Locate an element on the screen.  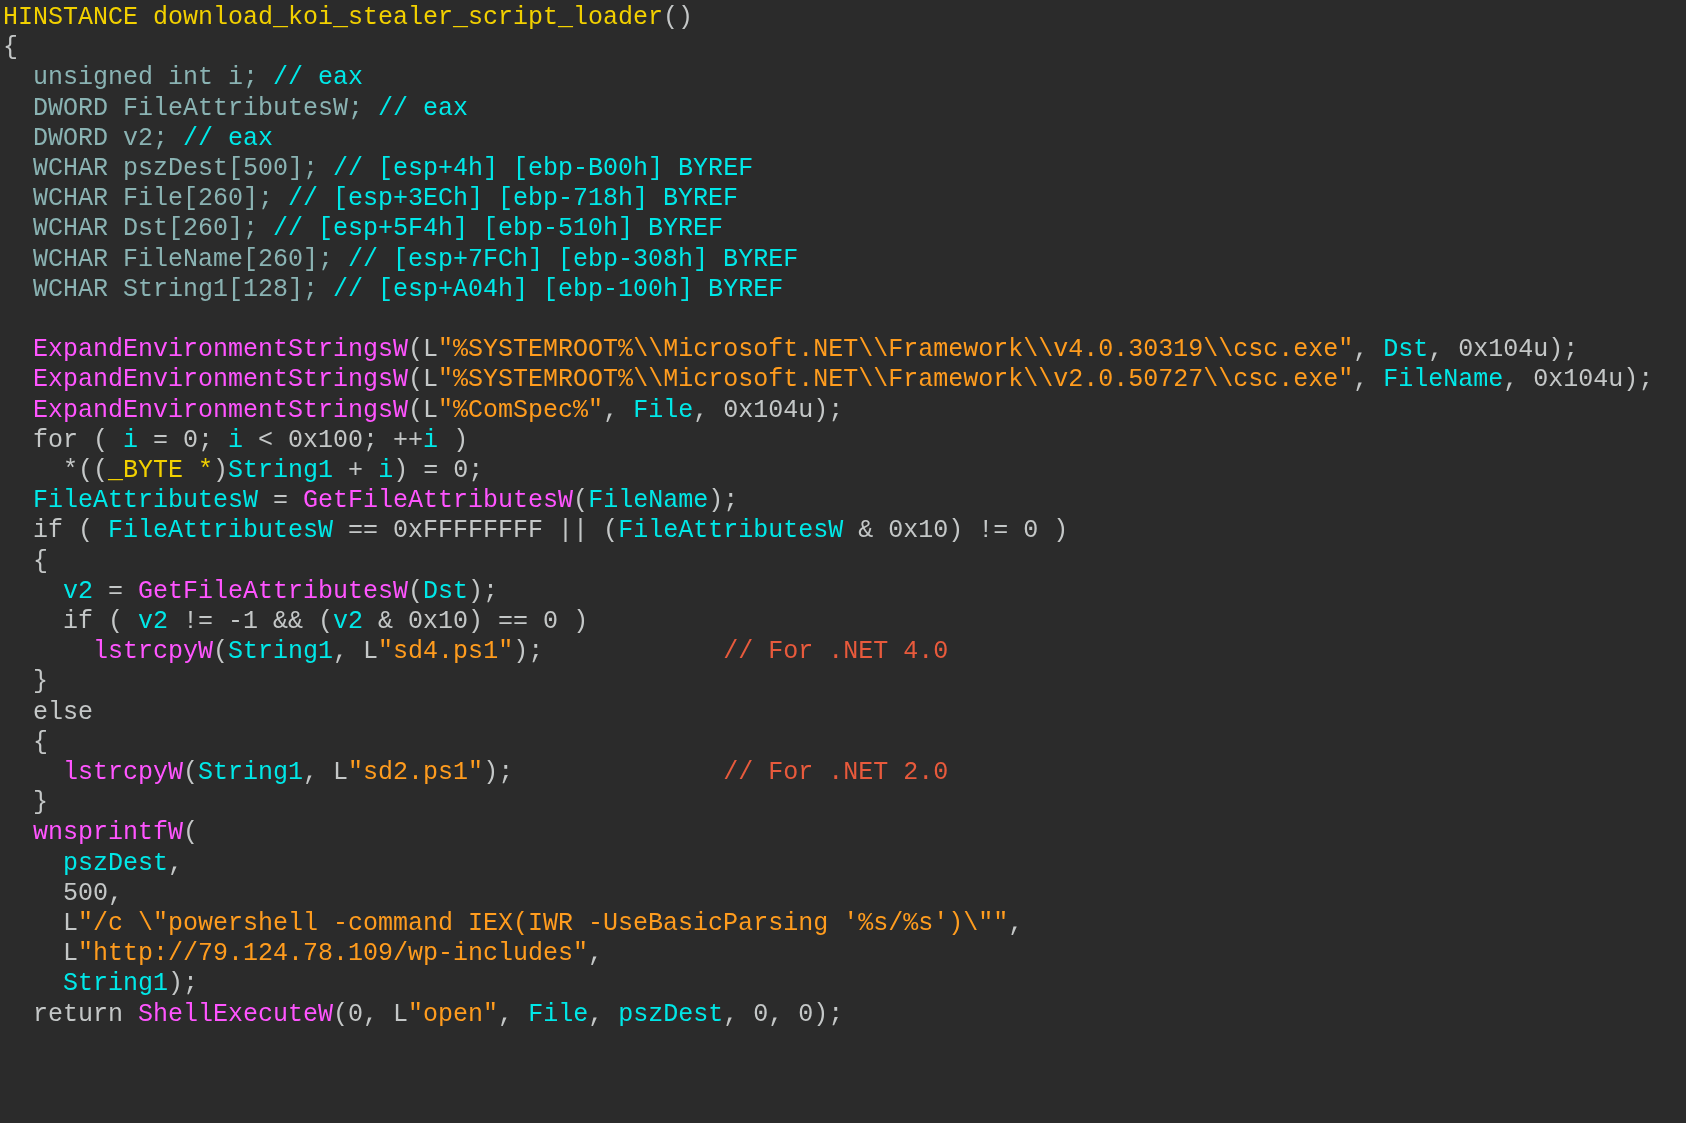
code-line: HINSTANCE download_koi_stealer_script_loader() is located at coordinates (348, 18).